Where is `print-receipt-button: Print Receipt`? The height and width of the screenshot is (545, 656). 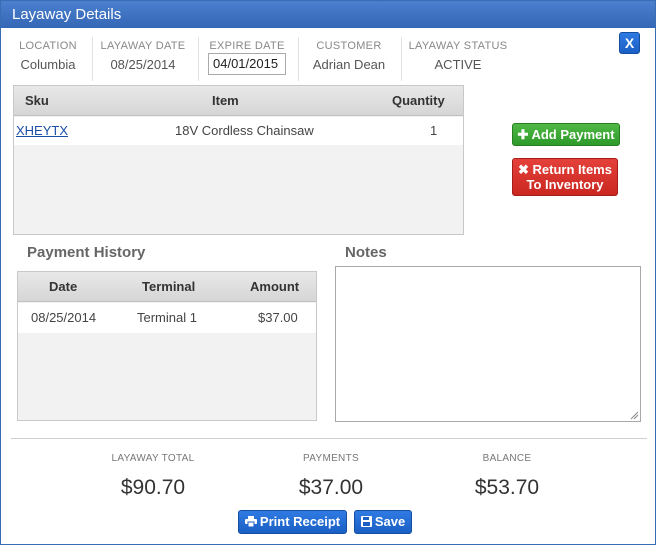 print-receipt-button: Print Receipt is located at coordinates (292, 522).